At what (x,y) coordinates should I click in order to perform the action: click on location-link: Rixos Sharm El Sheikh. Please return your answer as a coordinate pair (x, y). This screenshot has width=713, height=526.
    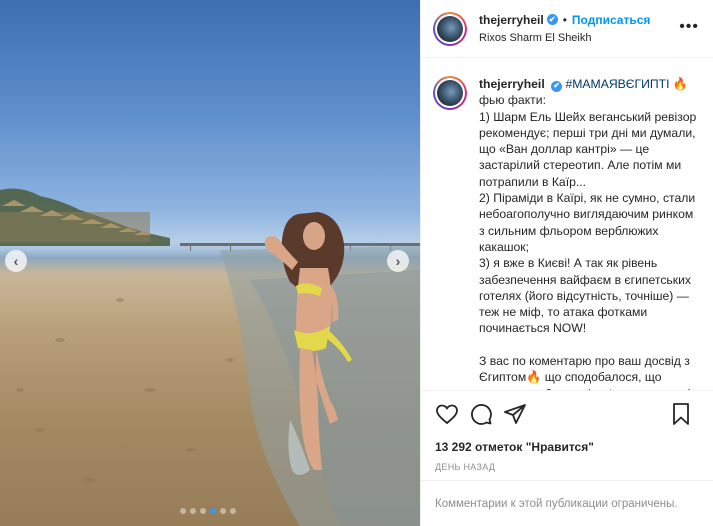
    Looking at the image, I should click on (564, 38).